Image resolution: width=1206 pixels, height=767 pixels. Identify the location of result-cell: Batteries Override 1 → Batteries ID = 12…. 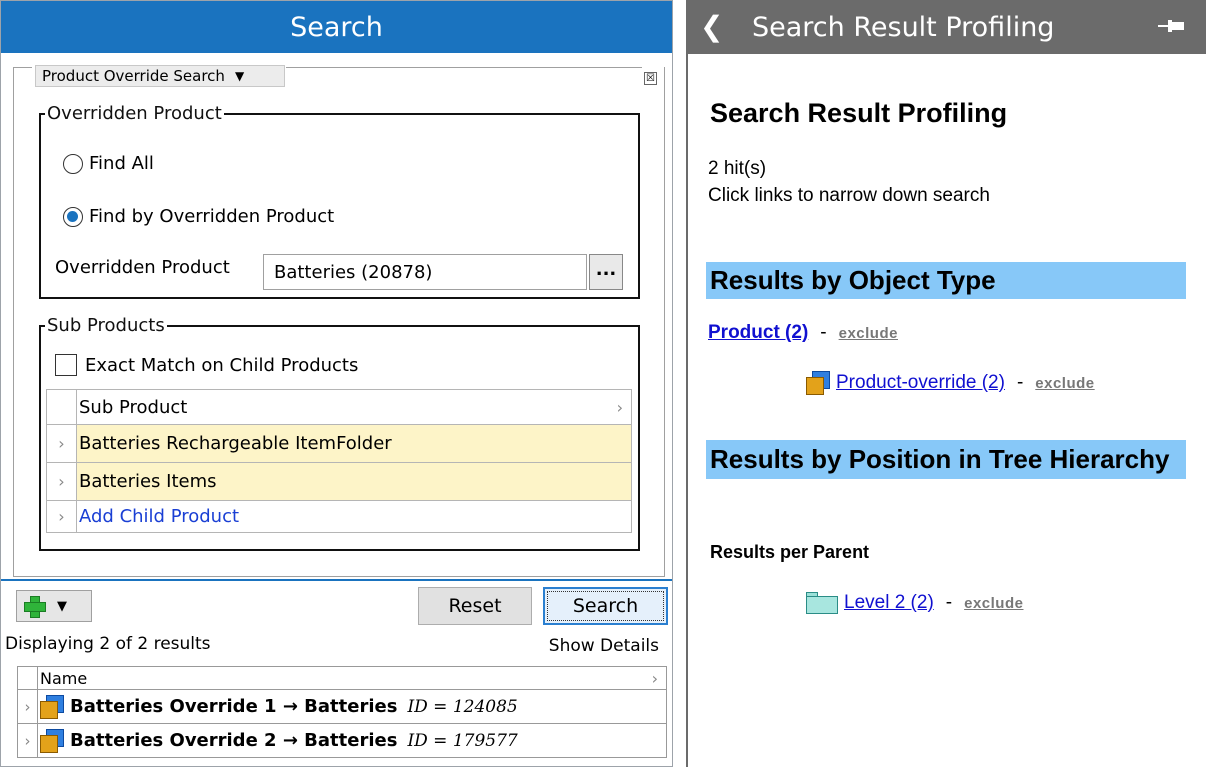
(352, 706).